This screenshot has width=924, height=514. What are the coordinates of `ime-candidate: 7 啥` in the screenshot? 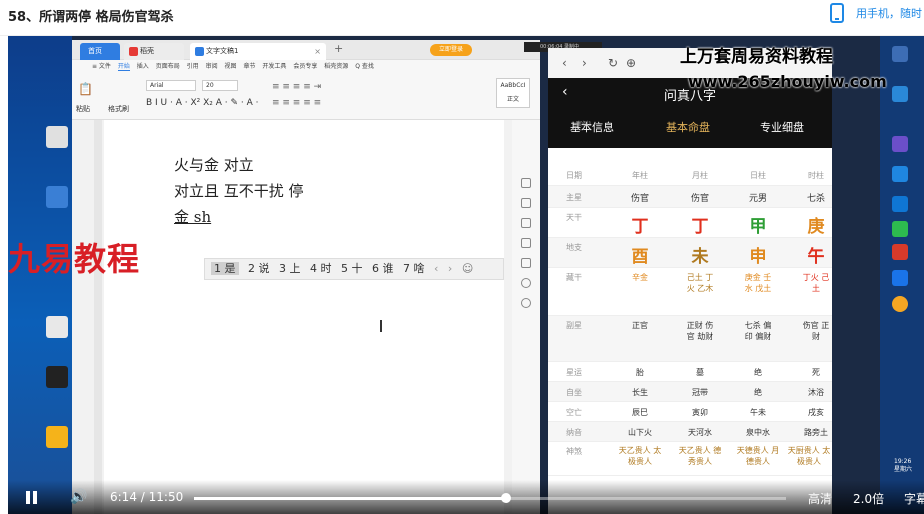 It's located at (414, 268).